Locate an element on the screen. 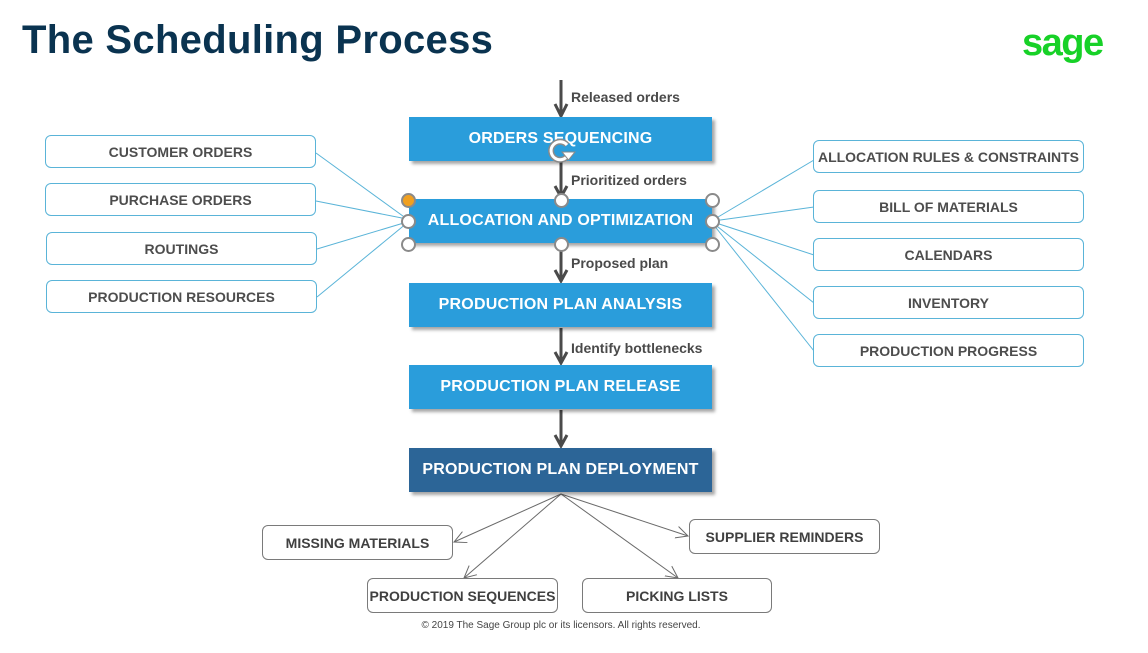 The image size is (1148, 653). input-label: CALENDARS is located at coordinates (948, 254).